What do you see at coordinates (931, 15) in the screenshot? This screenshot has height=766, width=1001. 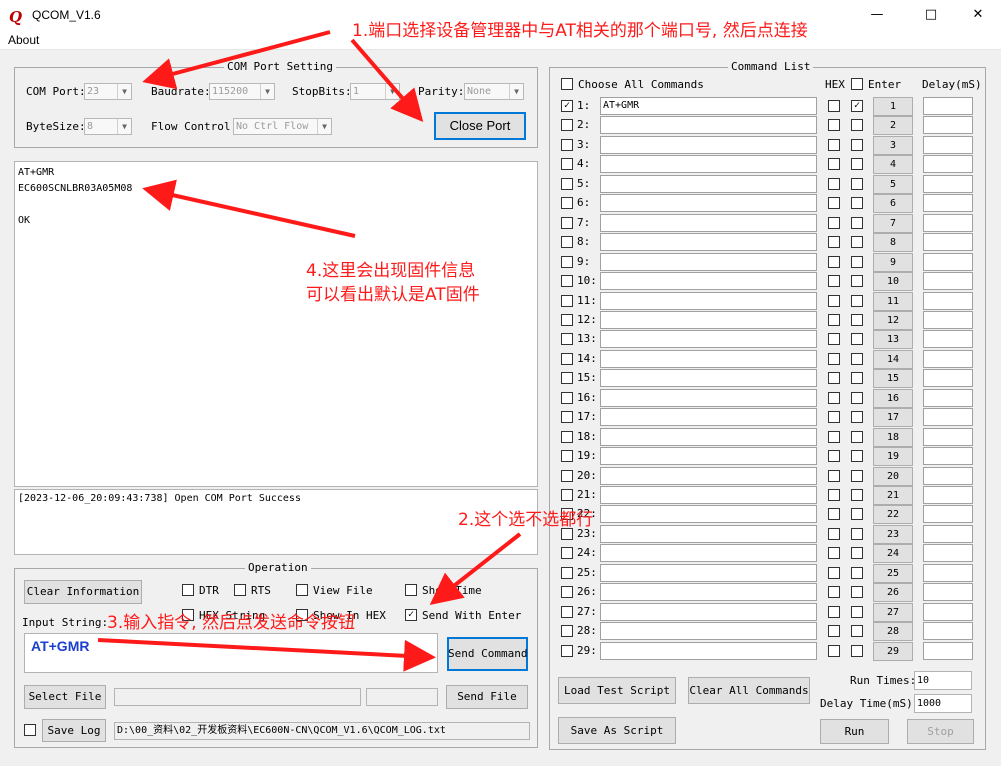 I see `maximize-icon: □` at bounding box center [931, 15].